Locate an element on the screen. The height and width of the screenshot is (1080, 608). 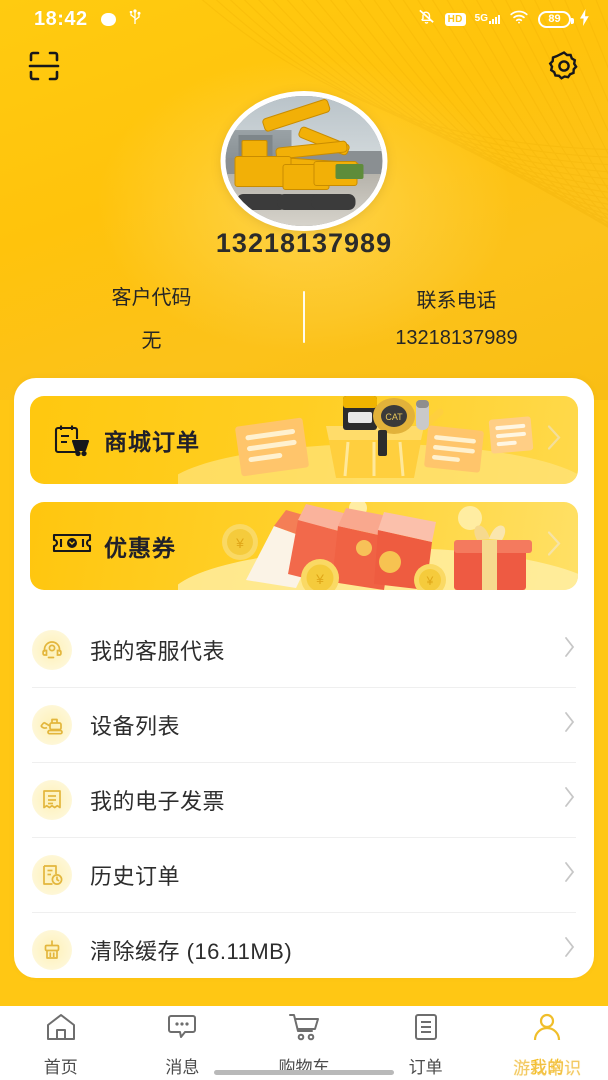
list-item-equipment: 设备列表 is located at coordinates (304, 724).